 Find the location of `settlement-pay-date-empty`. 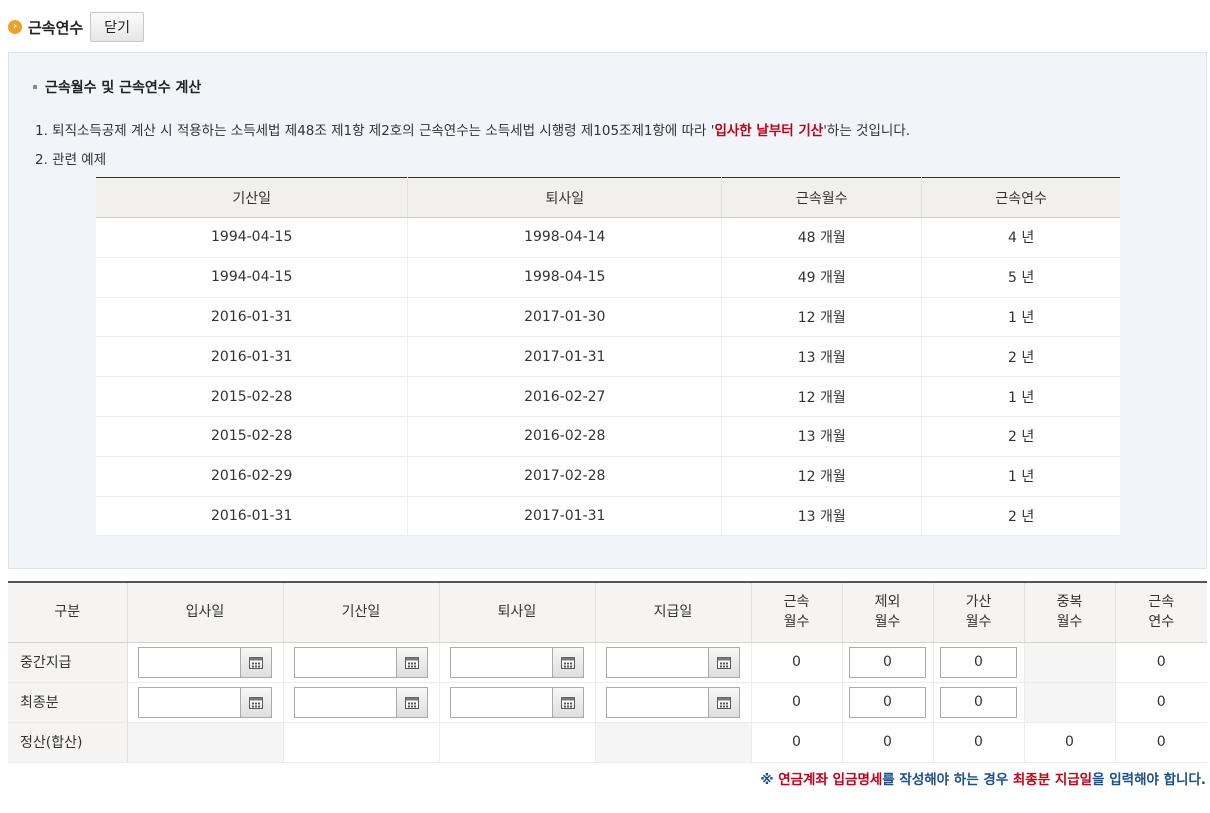

settlement-pay-date-empty is located at coordinates (673, 742).